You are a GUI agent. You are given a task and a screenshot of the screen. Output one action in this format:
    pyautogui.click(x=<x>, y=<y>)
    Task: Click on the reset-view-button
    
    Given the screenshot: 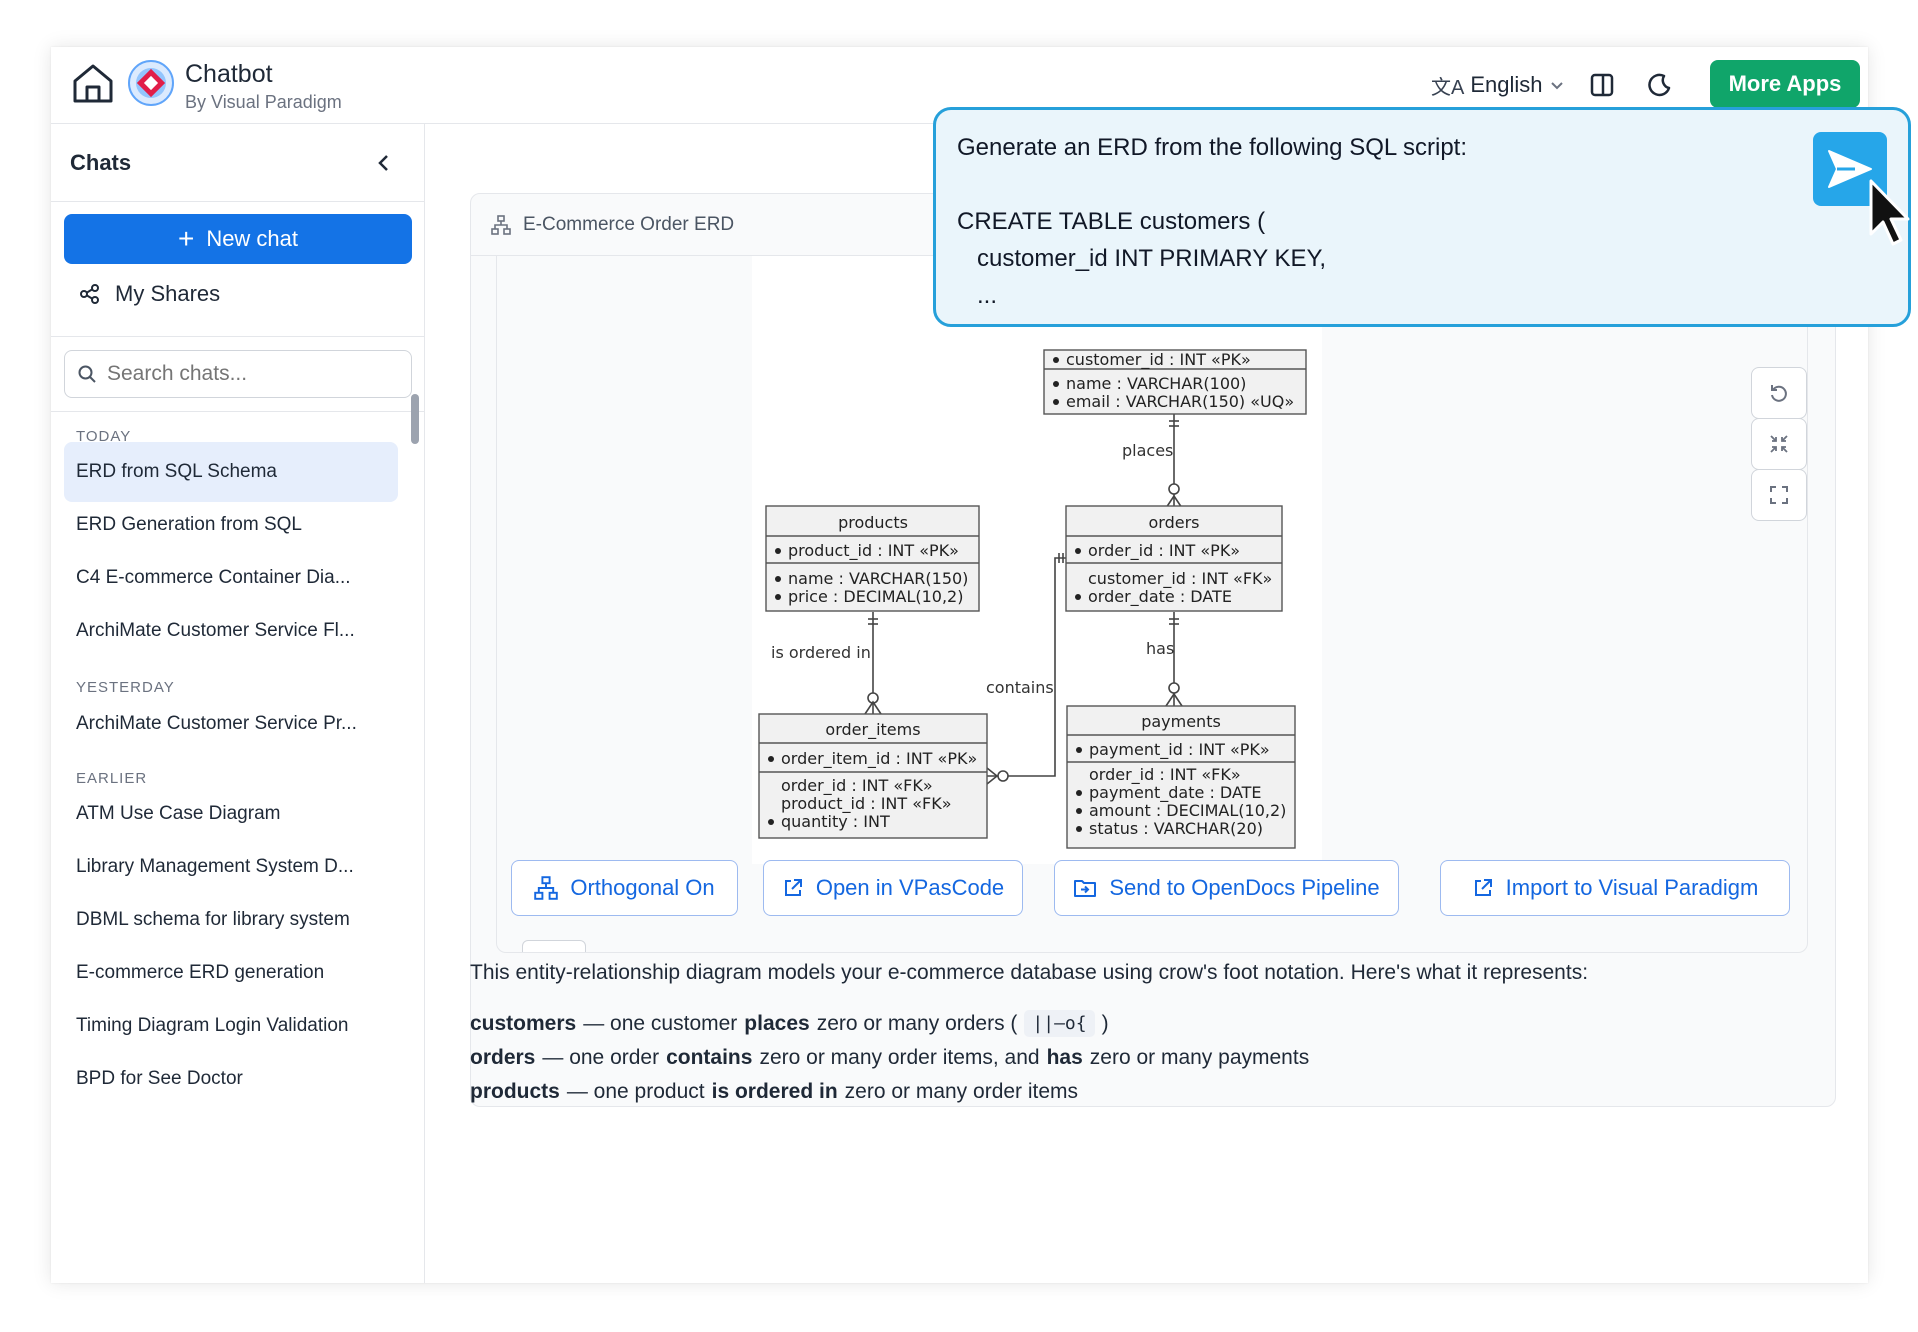 What is the action you would take?
    pyautogui.click(x=1779, y=393)
    